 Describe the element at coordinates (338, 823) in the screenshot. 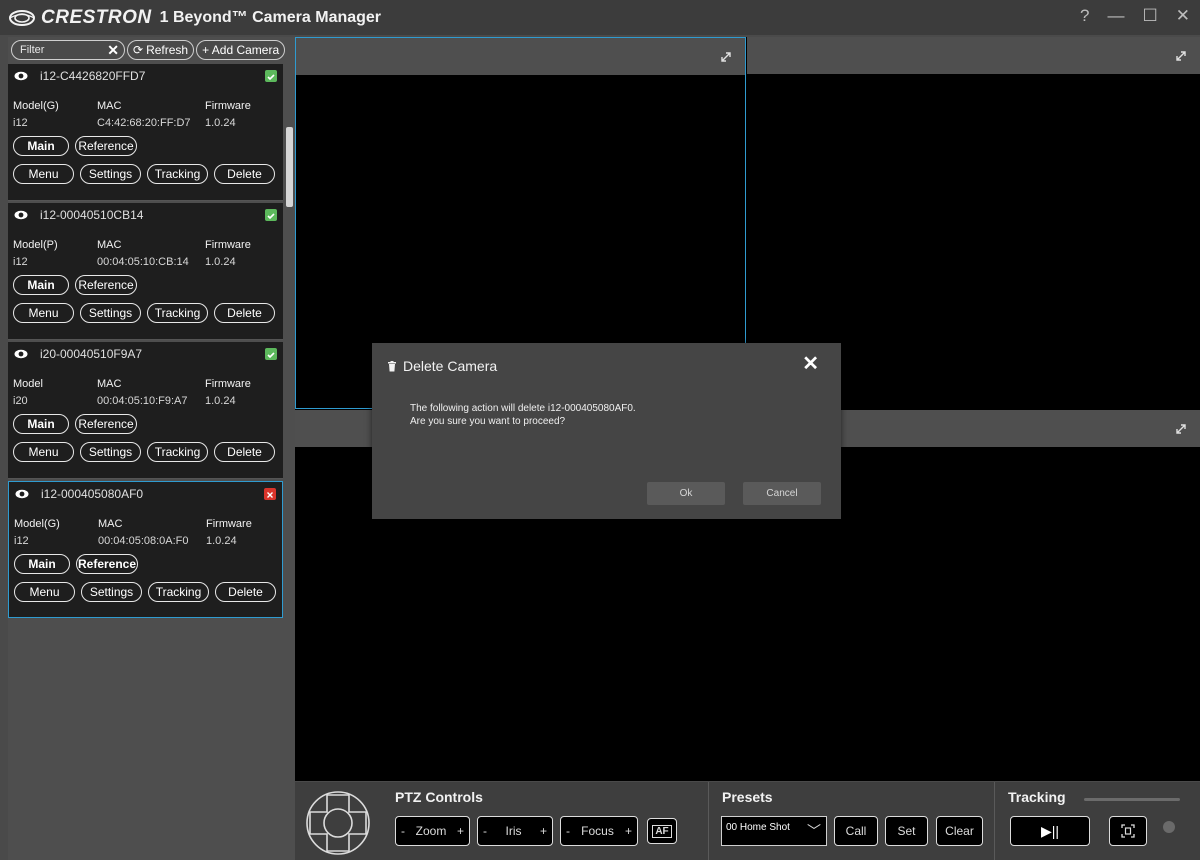

I see `ptz-joystick` at that location.